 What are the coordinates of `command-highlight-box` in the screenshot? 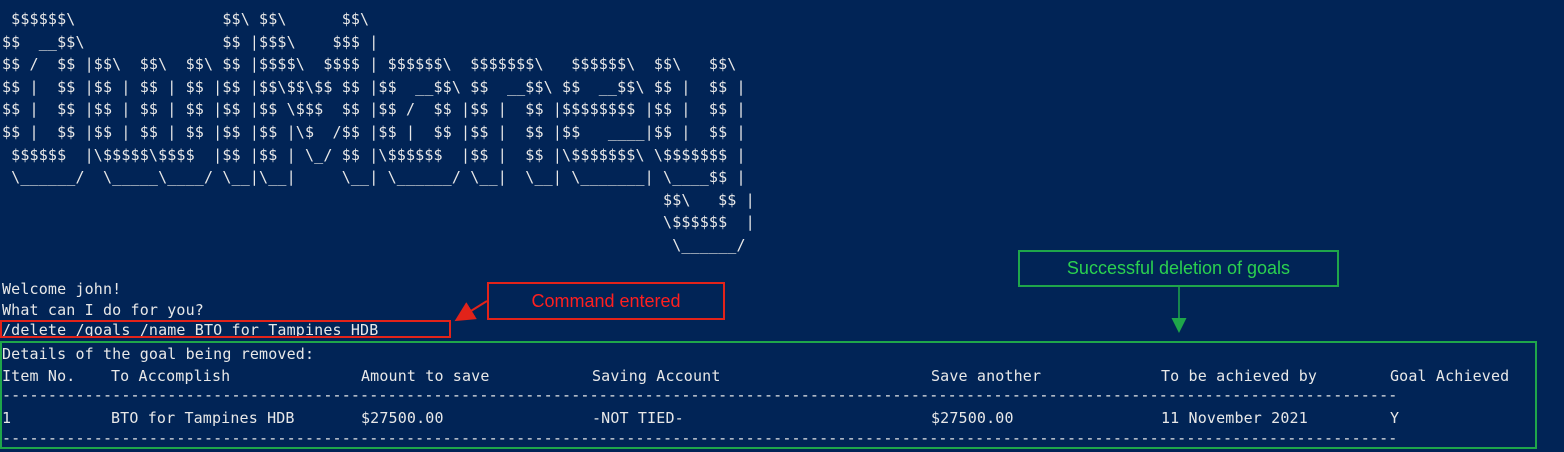 It's located at (225, 329).